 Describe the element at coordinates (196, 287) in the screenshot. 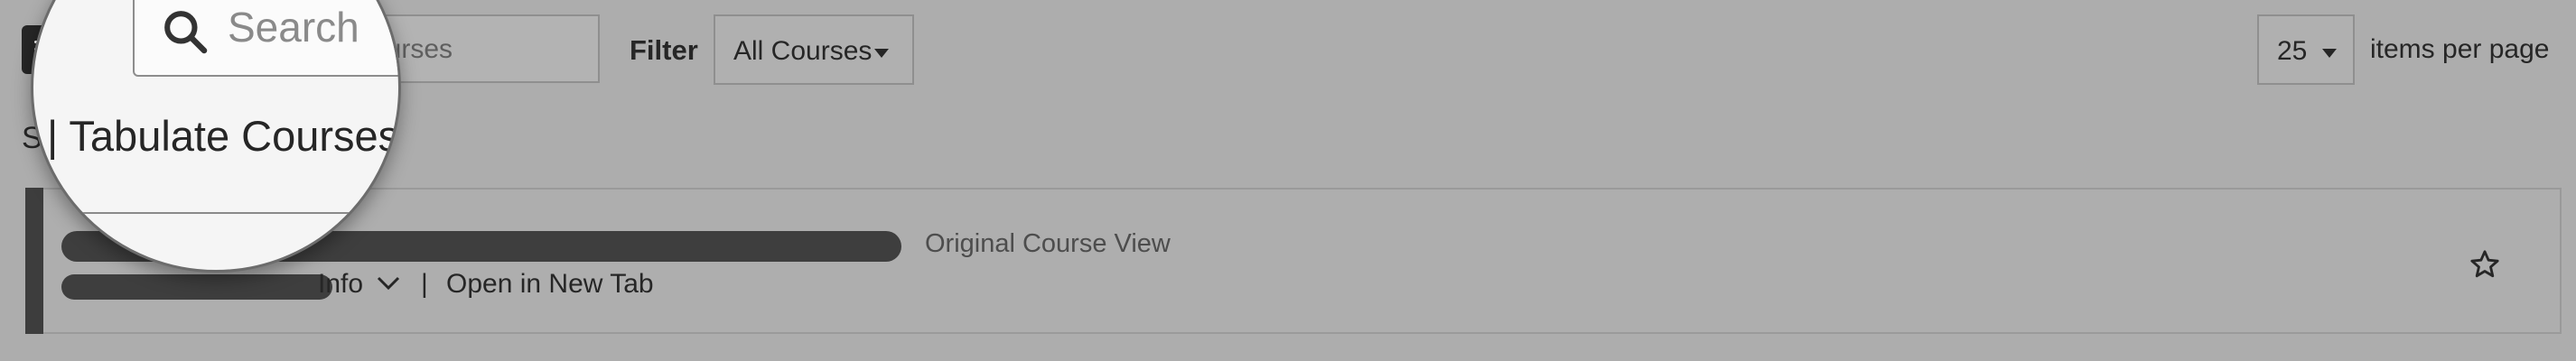

I see `course-id-redacted` at that location.